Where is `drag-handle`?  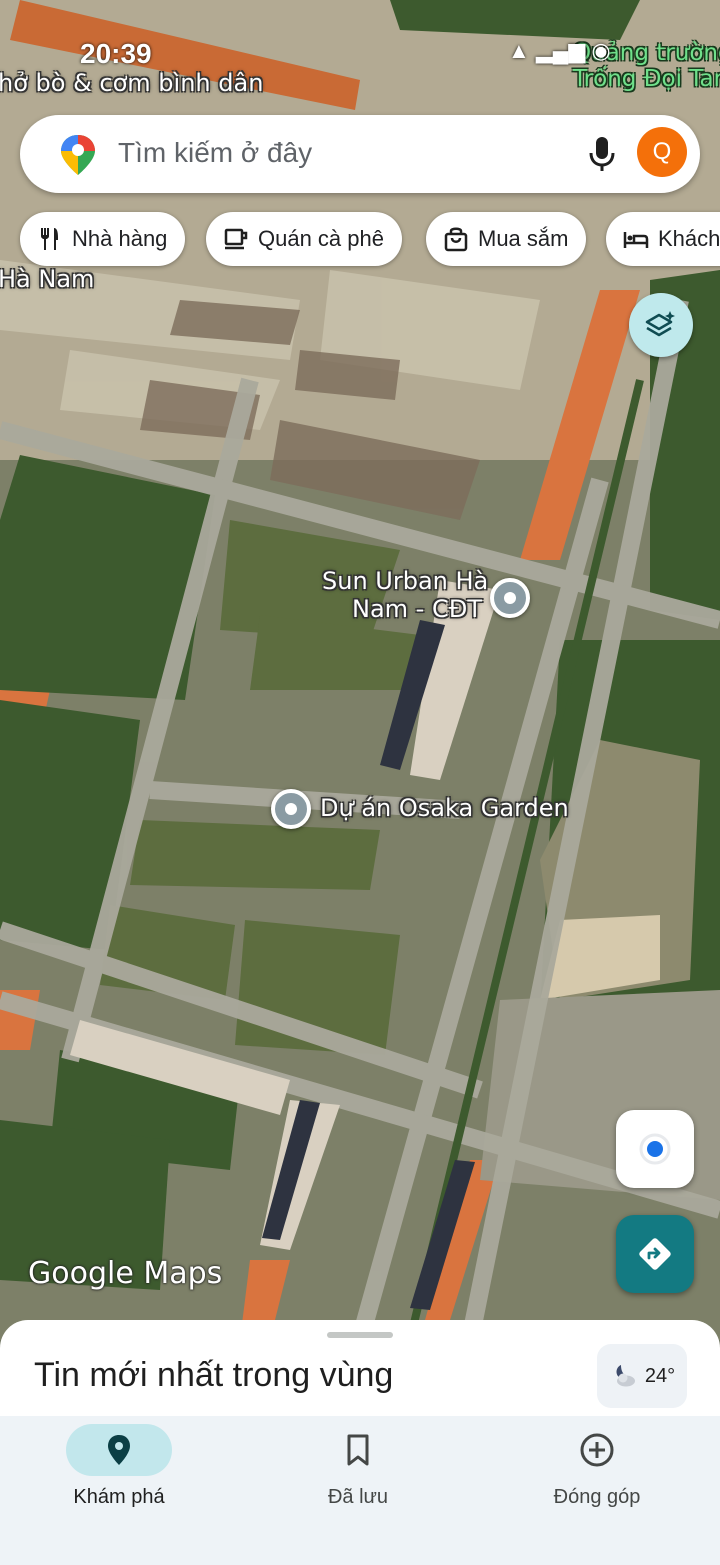
drag-handle is located at coordinates (360, 1335).